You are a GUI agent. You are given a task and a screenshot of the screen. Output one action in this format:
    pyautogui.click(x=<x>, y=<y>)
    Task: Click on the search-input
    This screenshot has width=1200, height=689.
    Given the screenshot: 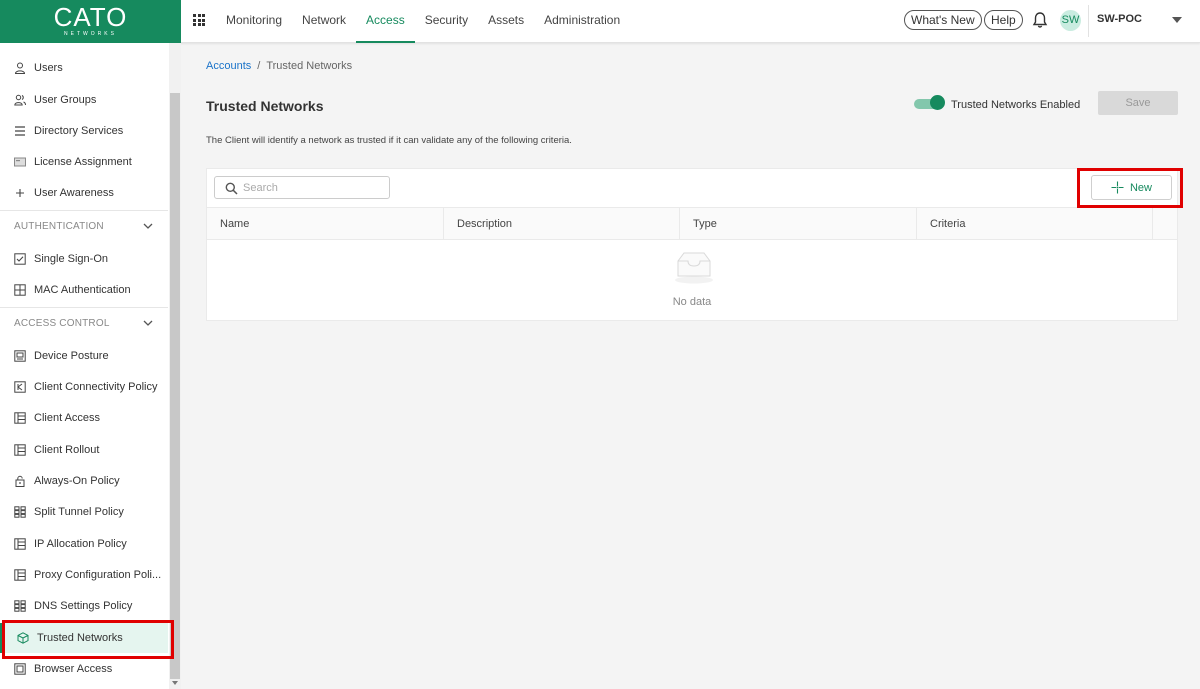 What is the action you would take?
    pyautogui.click(x=313, y=188)
    